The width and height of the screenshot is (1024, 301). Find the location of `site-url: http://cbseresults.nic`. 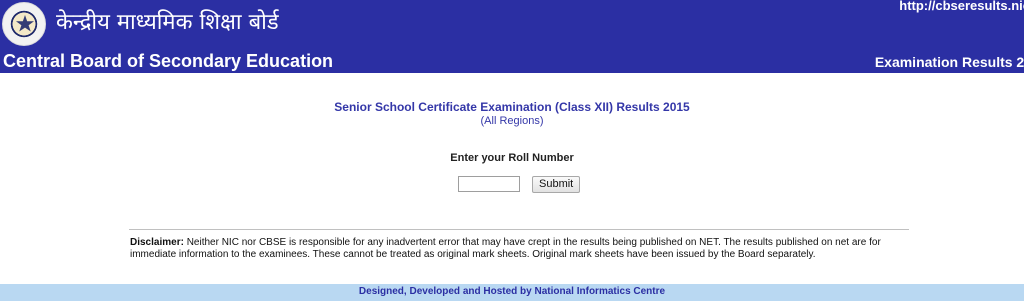

site-url: http://cbseresults.nic is located at coordinates (961, 6).